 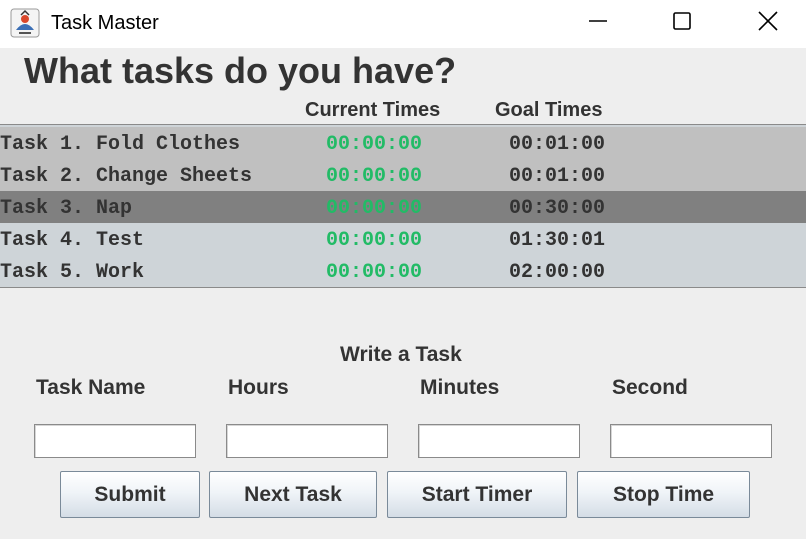 I want to click on task-goal-time: 01:30:01, so click(x=557, y=240).